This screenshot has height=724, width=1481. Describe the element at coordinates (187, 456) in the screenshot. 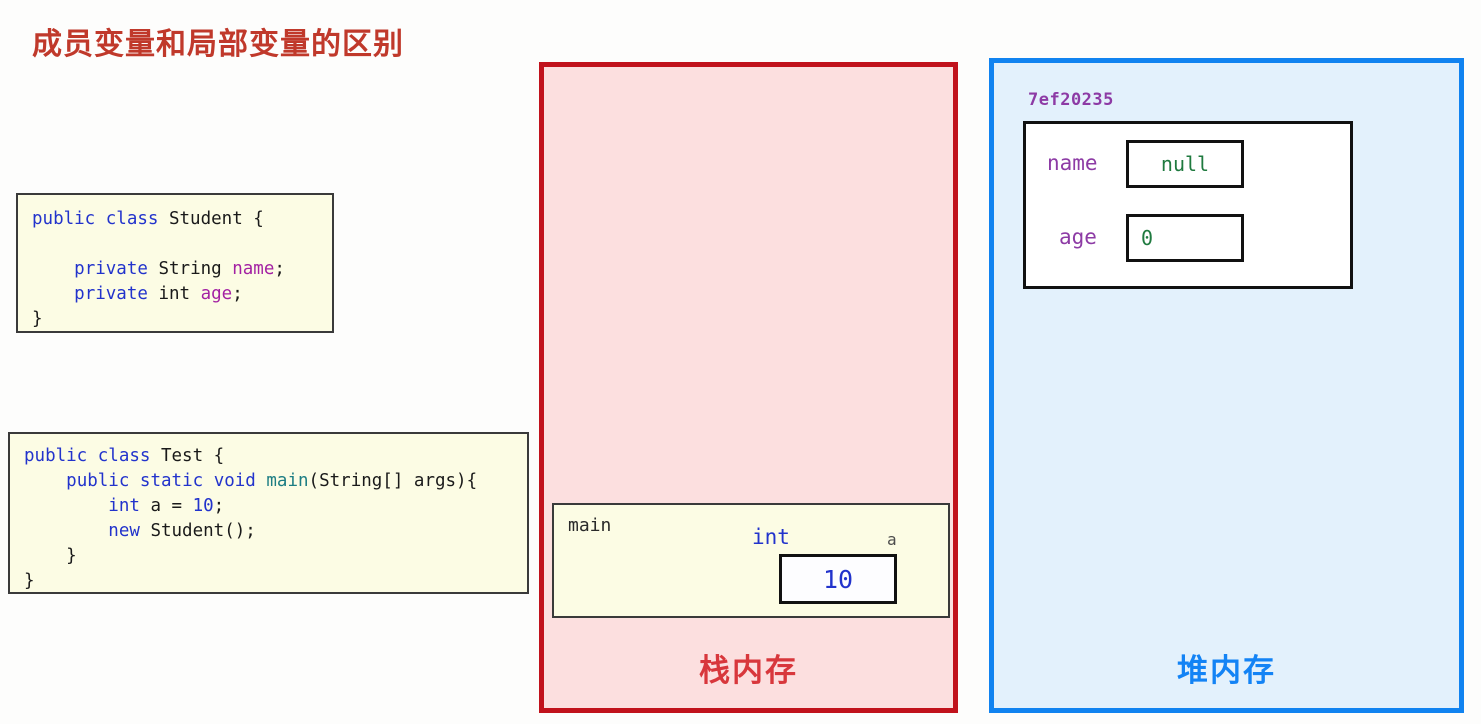

I see `code-token: Test {` at that location.